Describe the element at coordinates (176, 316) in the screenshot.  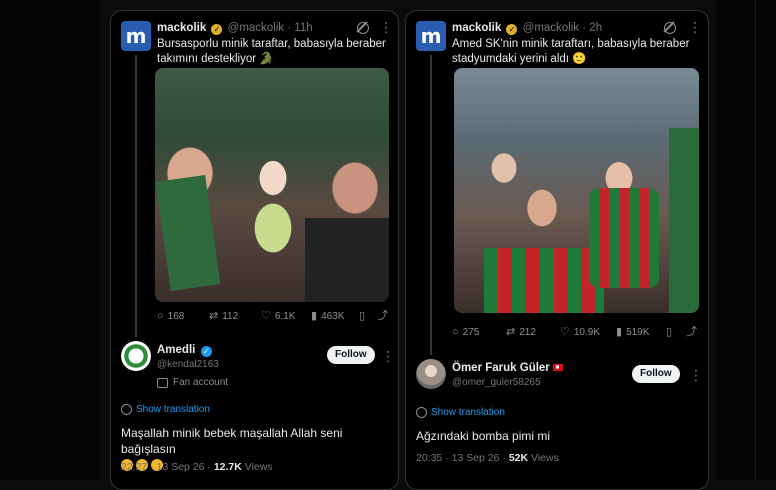
I see `reply-count: 168` at that location.